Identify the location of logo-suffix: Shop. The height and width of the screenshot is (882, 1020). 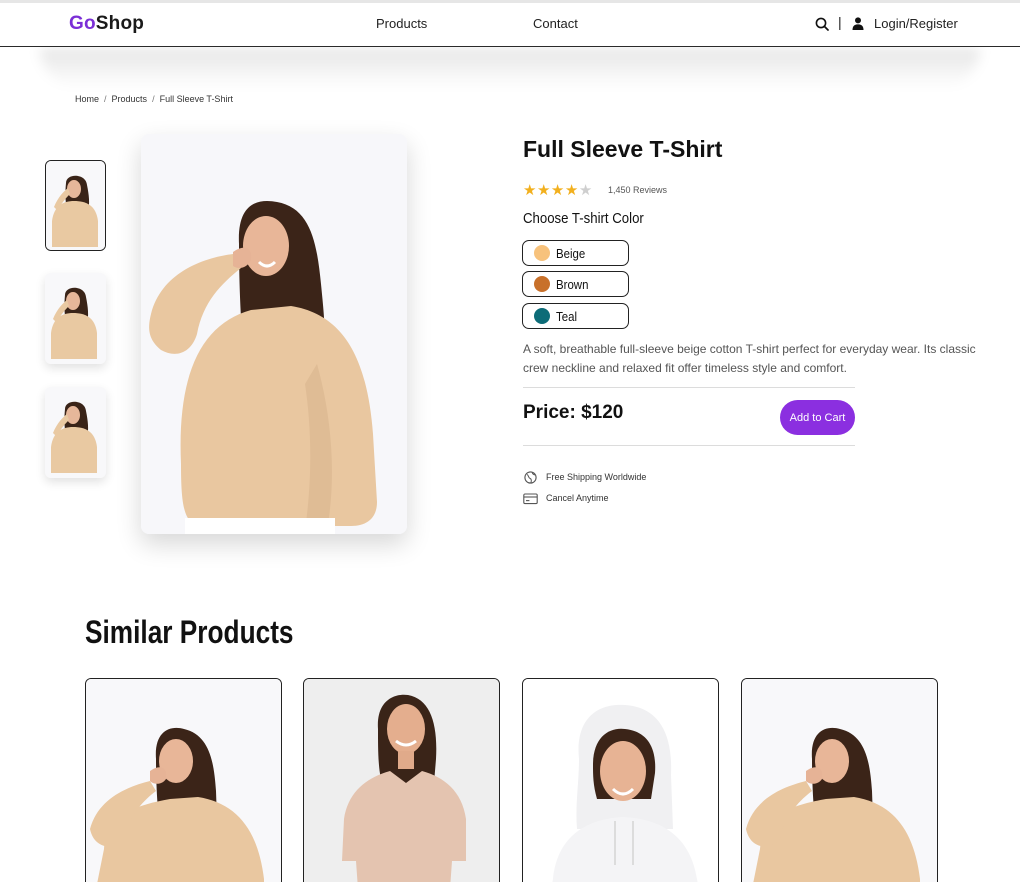
(120, 23).